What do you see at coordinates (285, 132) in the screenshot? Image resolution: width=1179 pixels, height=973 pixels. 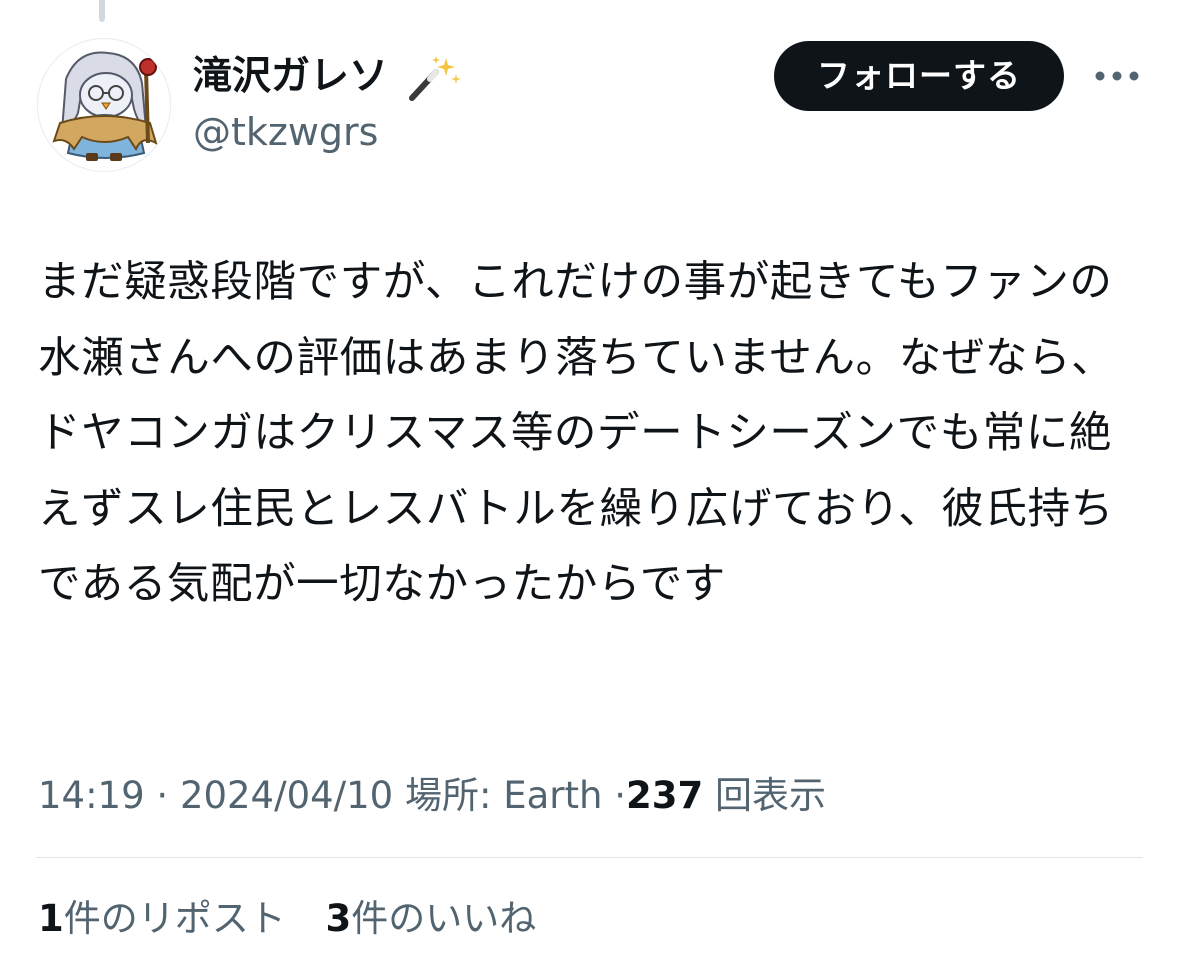 I see `user-handle: @tkzwgrs` at bounding box center [285, 132].